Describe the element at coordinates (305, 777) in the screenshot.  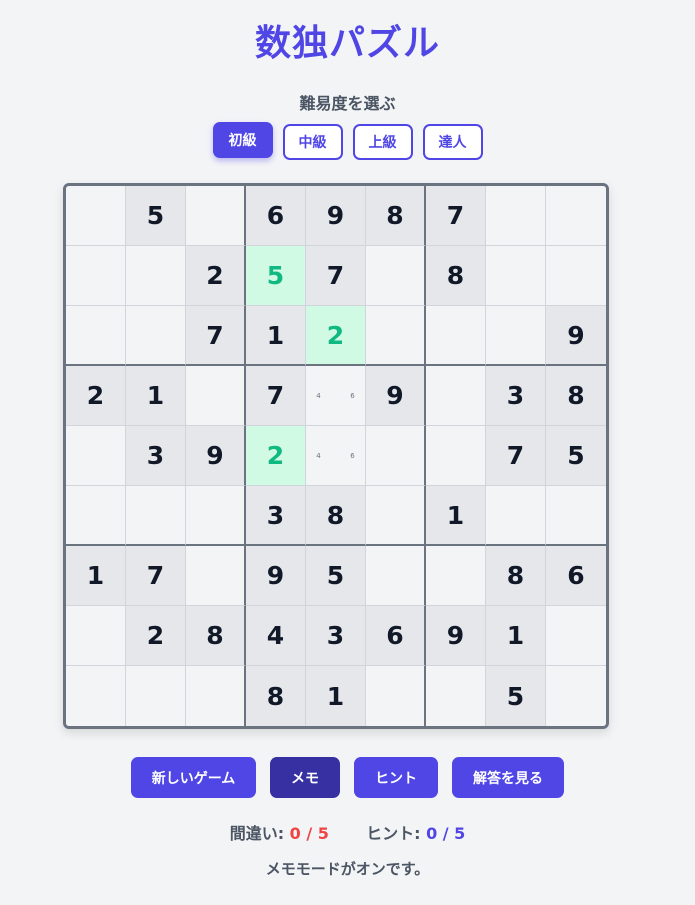
I see `memo-button: メモ` at that location.